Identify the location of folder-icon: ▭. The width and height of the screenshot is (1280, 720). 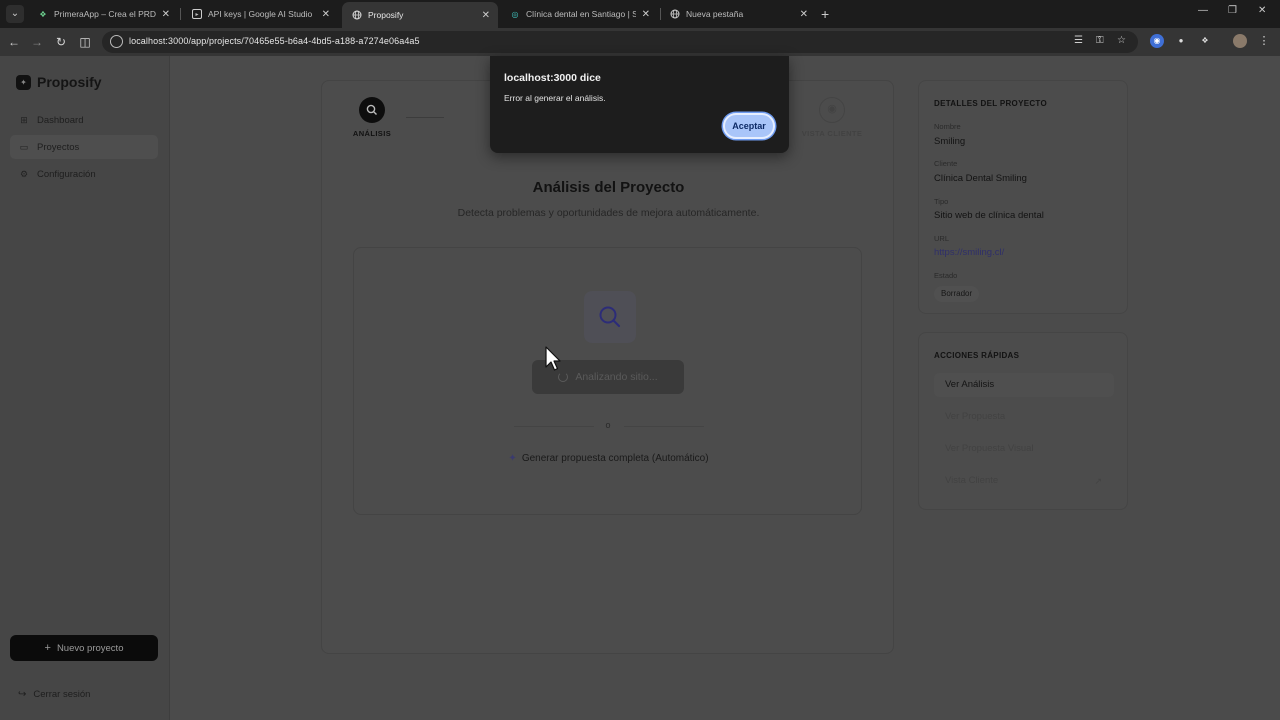
(24, 146).